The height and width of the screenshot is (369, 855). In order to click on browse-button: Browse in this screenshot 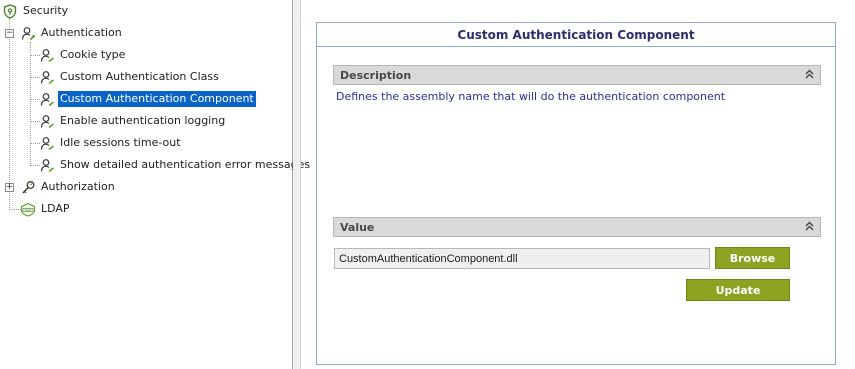, I will do `click(752, 258)`.